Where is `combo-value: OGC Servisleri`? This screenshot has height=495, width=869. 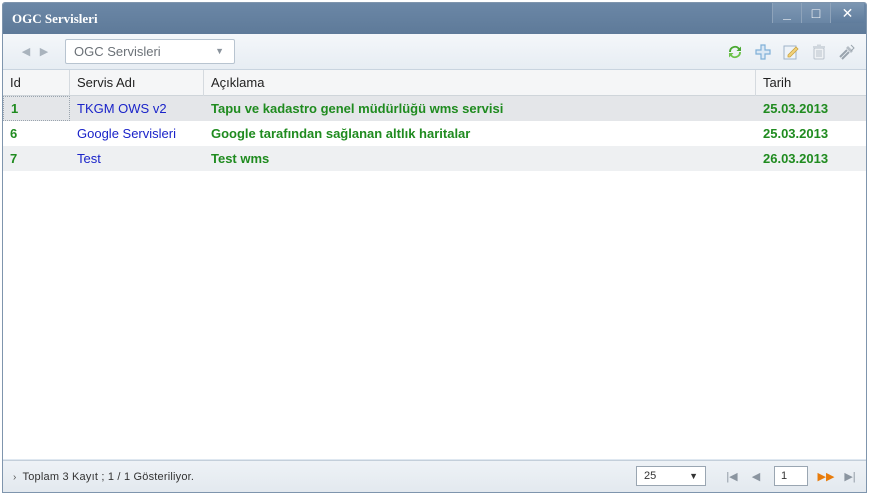 combo-value: OGC Servisleri is located at coordinates (117, 51).